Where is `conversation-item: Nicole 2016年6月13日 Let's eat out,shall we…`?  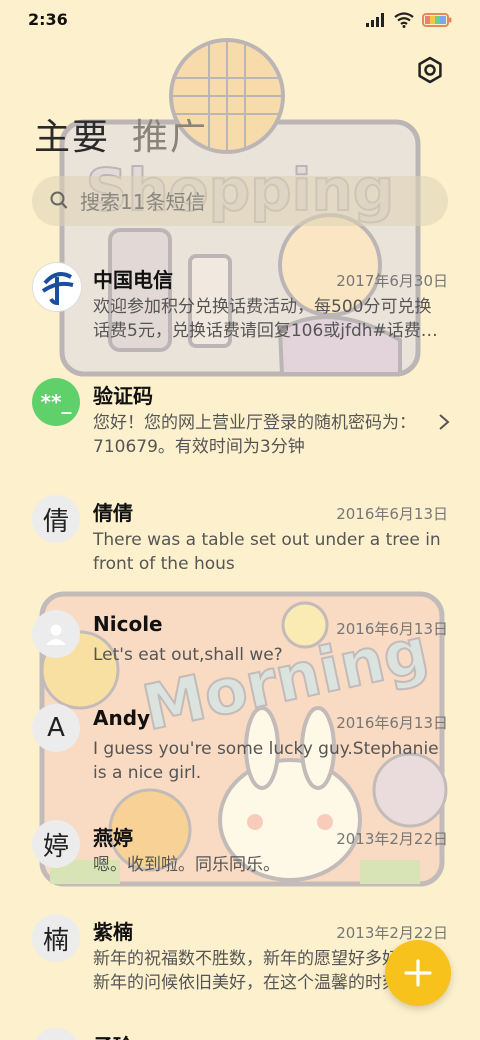
conversation-item: Nicole 2016年6月13日 Let's eat out,shall we… is located at coordinates (240, 645).